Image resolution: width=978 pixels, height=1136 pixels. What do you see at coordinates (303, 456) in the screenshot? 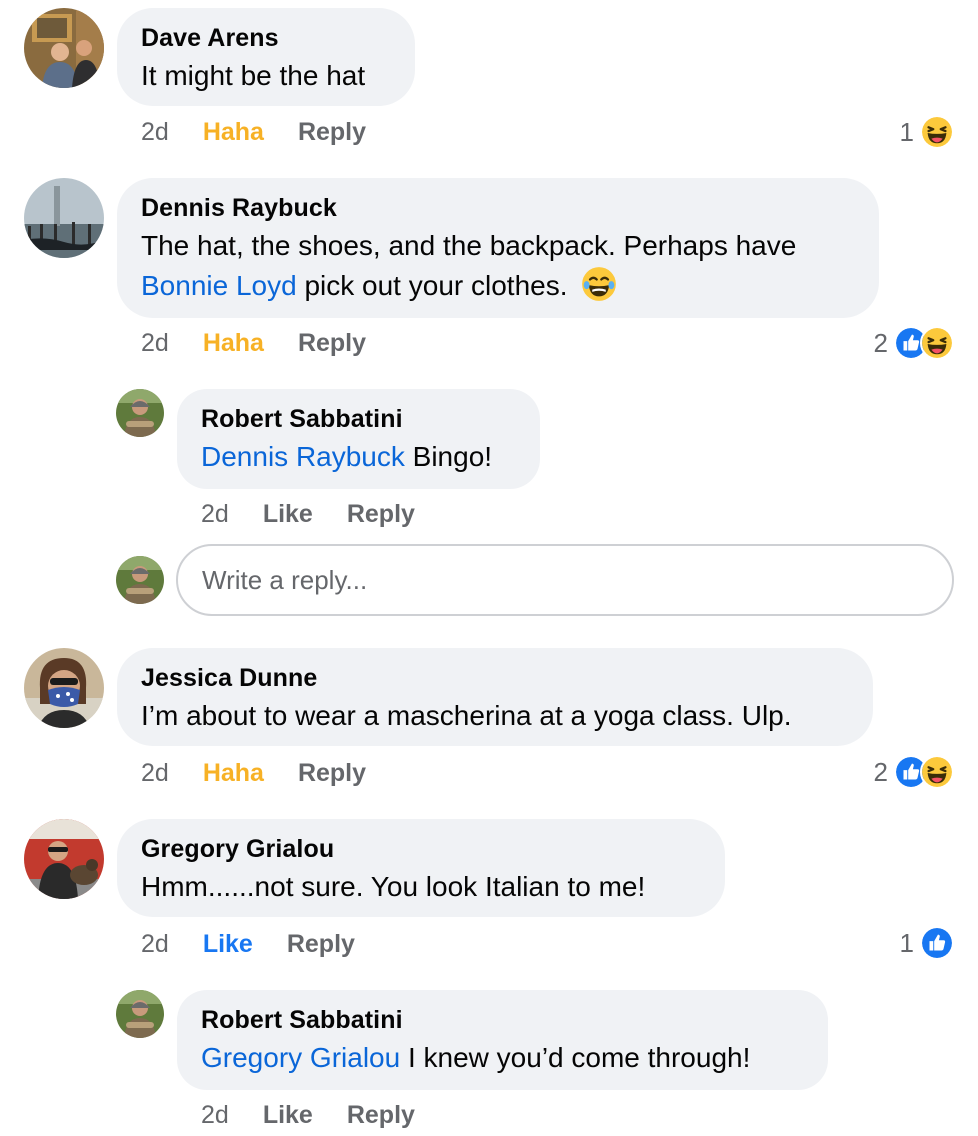
I see `mention-link: Dennis Raybuck` at bounding box center [303, 456].